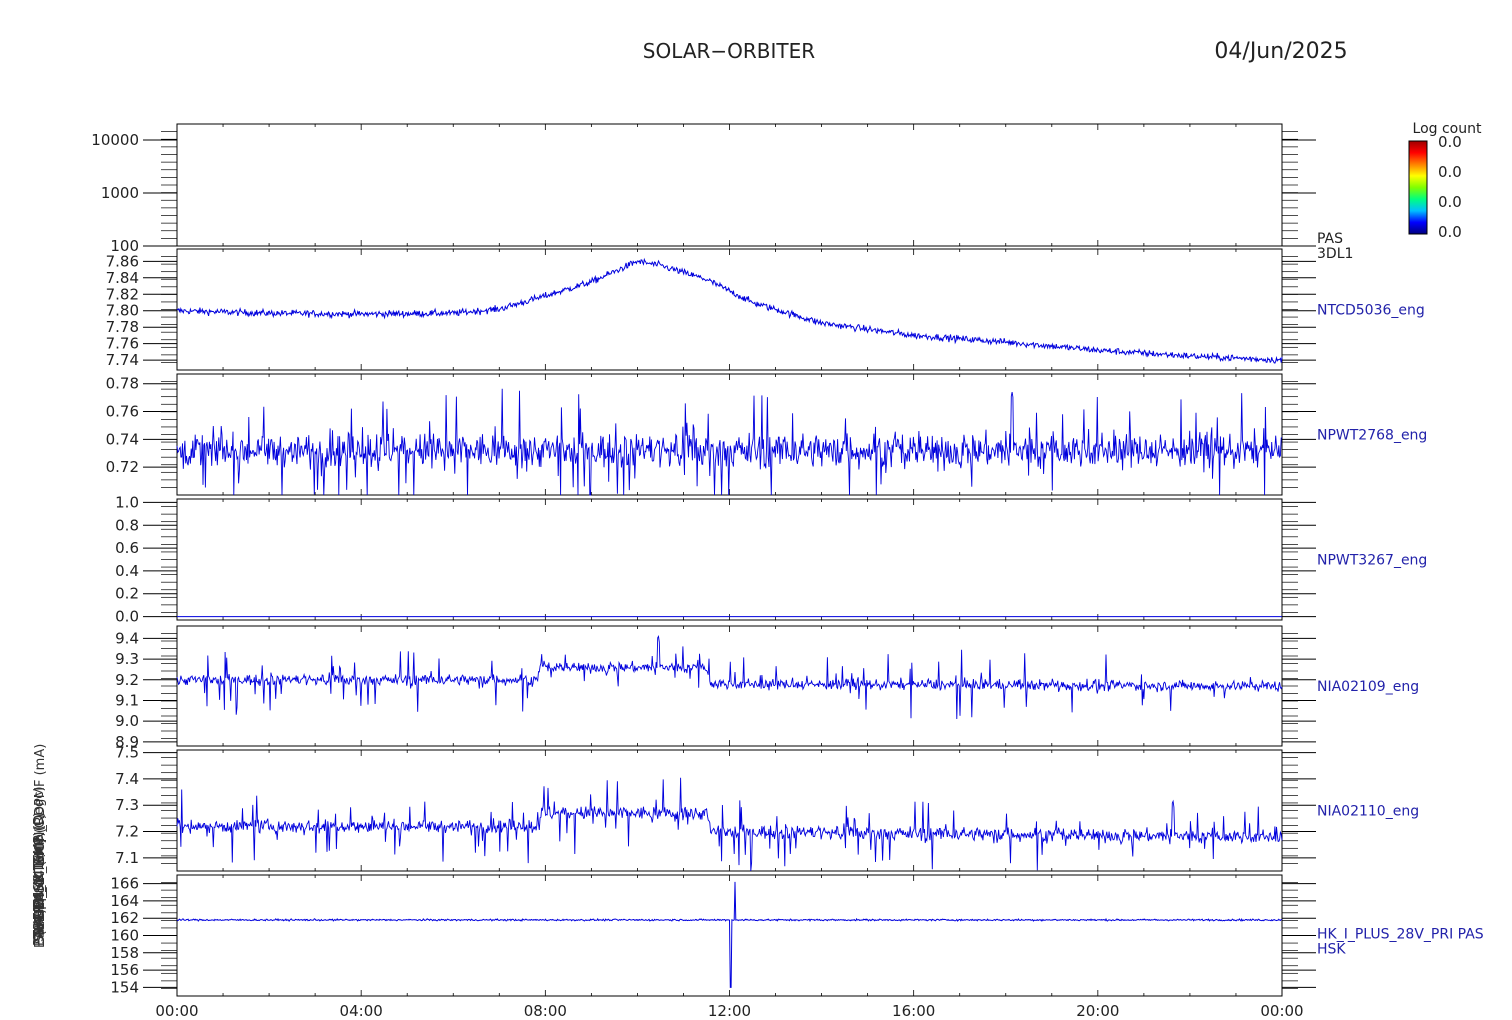 This screenshot has height=1020, width=1512. What do you see at coordinates (122, 311) in the screenshot?
I see `y-tick-label: 7.80` at bounding box center [122, 311].